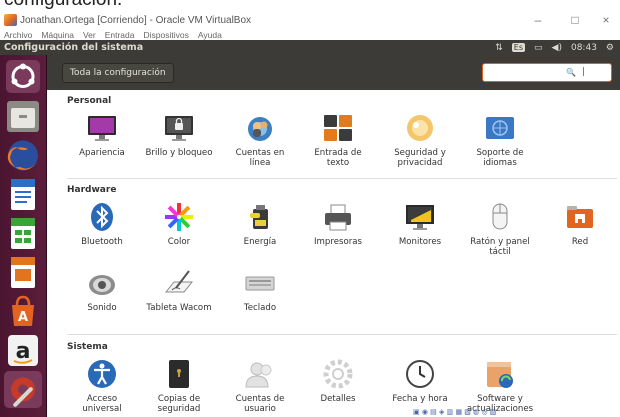  What do you see at coordinates (538, 20) in the screenshot?
I see `minimize-button: –` at bounding box center [538, 20].